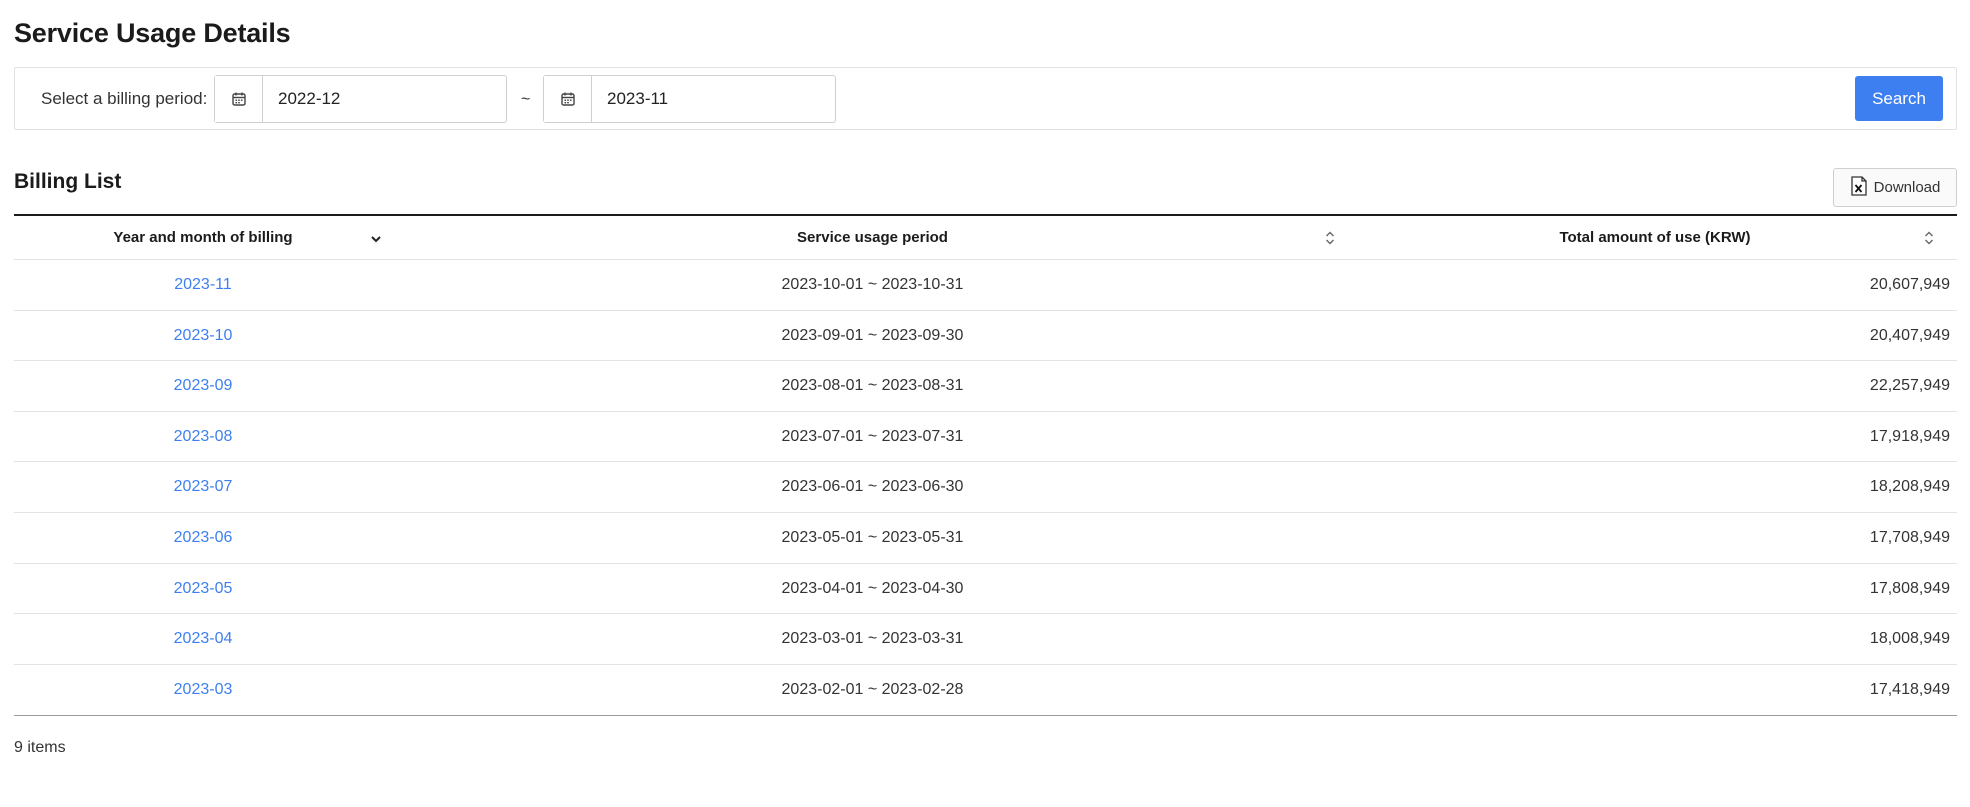 The image size is (1970, 807). I want to click on column-billing-month: Year and month of billing, so click(203, 238).